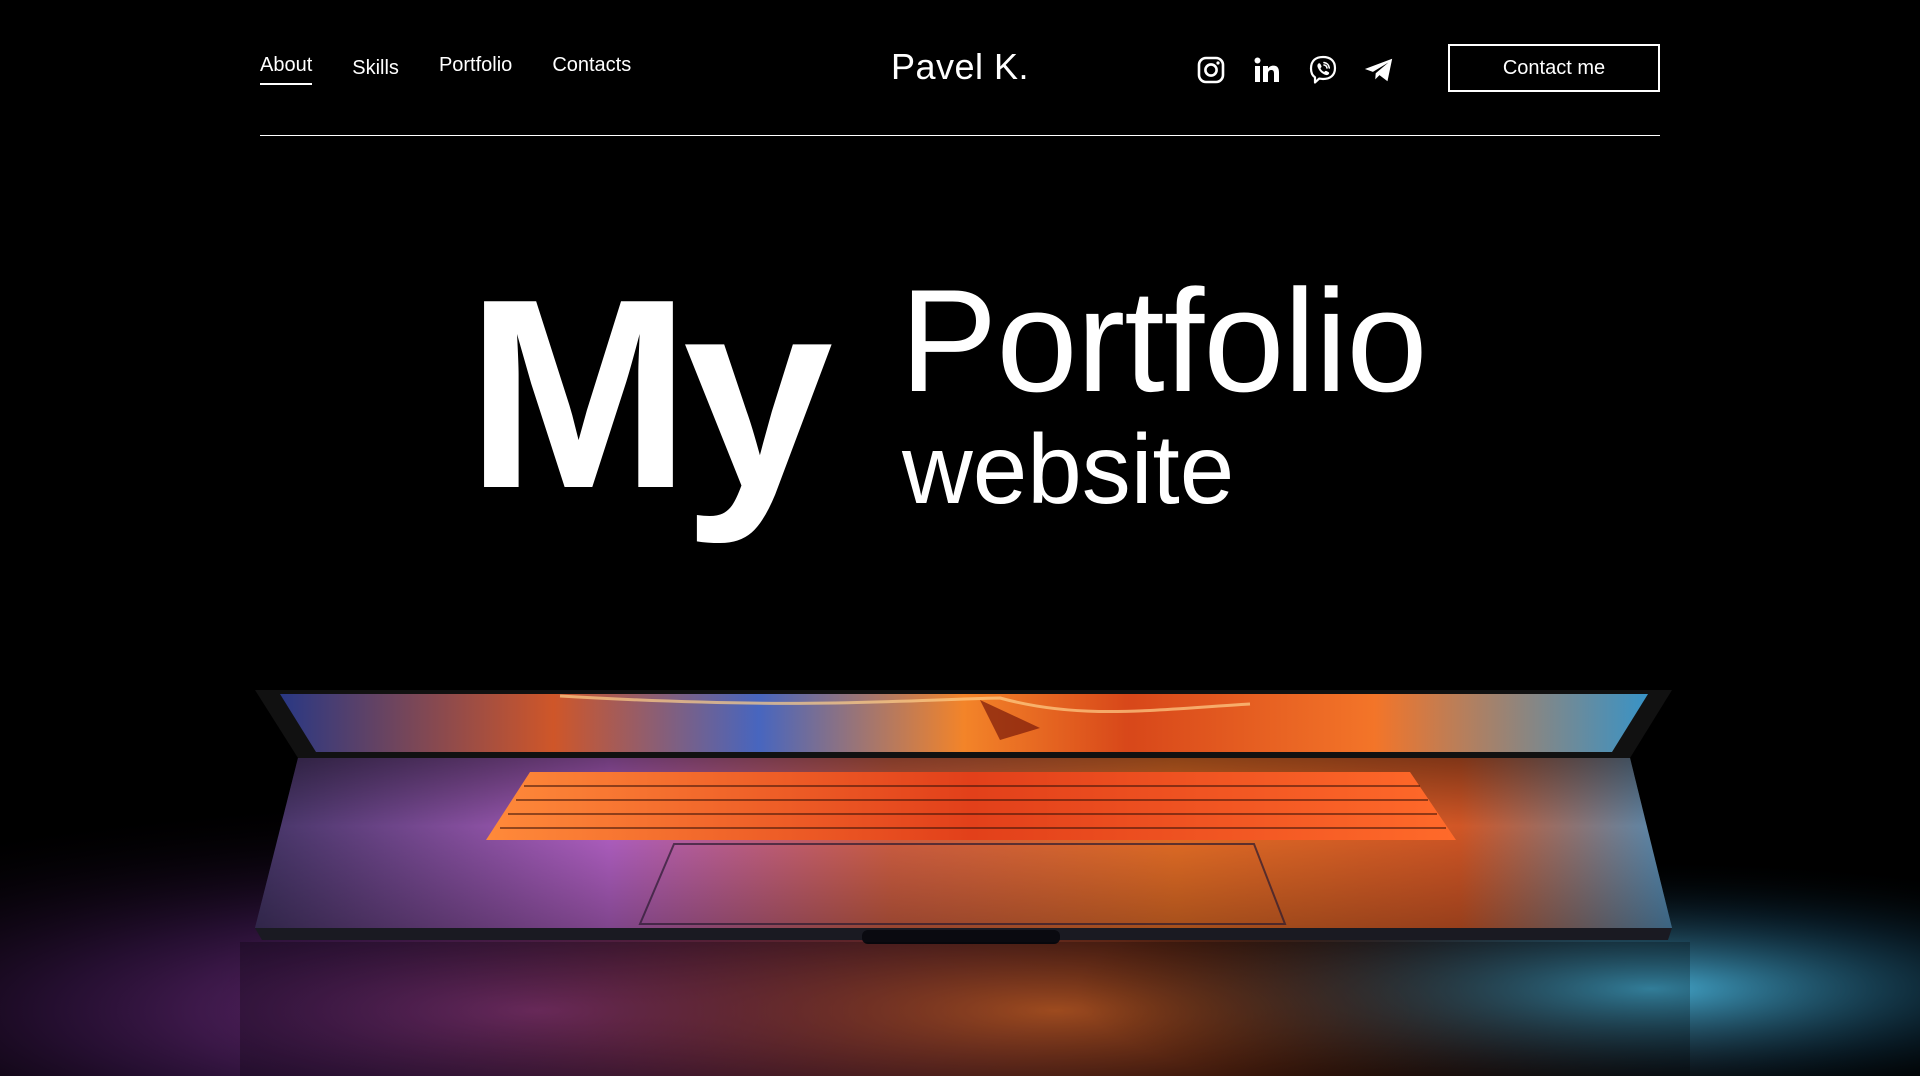 The width and height of the screenshot is (1920, 1076). Describe the element at coordinates (475, 69) in the screenshot. I see `nav-item-portfolio: Portfolio` at that location.